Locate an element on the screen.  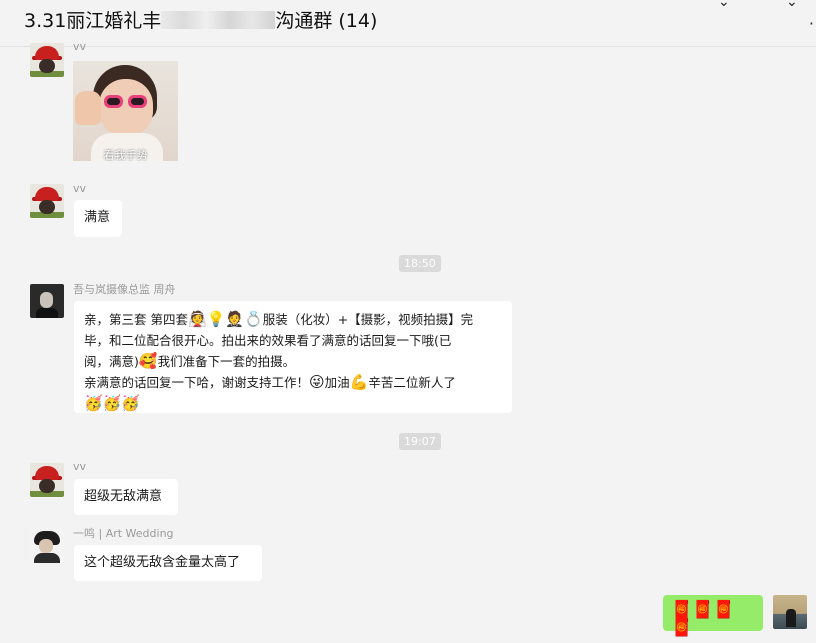
message-line: 亲，第三套 第四套👰💡🤵💍服装（化妆）+【摄影，视频拍摄】完 is located at coordinates (279, 319).